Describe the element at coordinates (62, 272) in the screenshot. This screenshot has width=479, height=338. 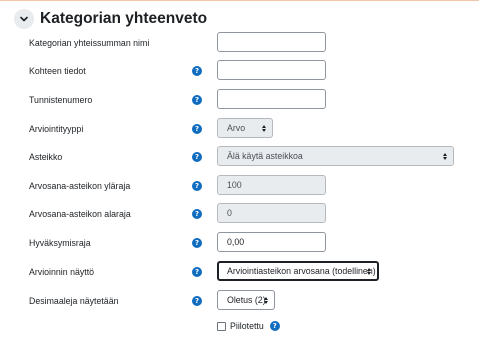
I see `display-label: Arvioinnin näyttö` at that location.